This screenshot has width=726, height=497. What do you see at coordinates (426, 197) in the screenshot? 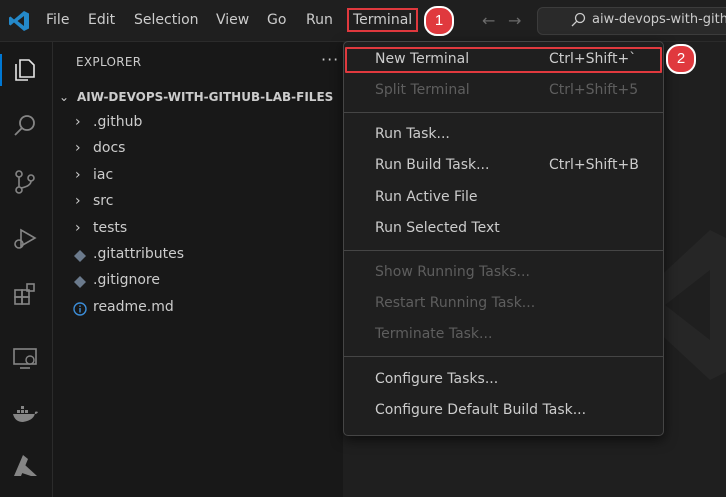
I see `menu-item-label: Run Active File` at bounding box center [426, 197].